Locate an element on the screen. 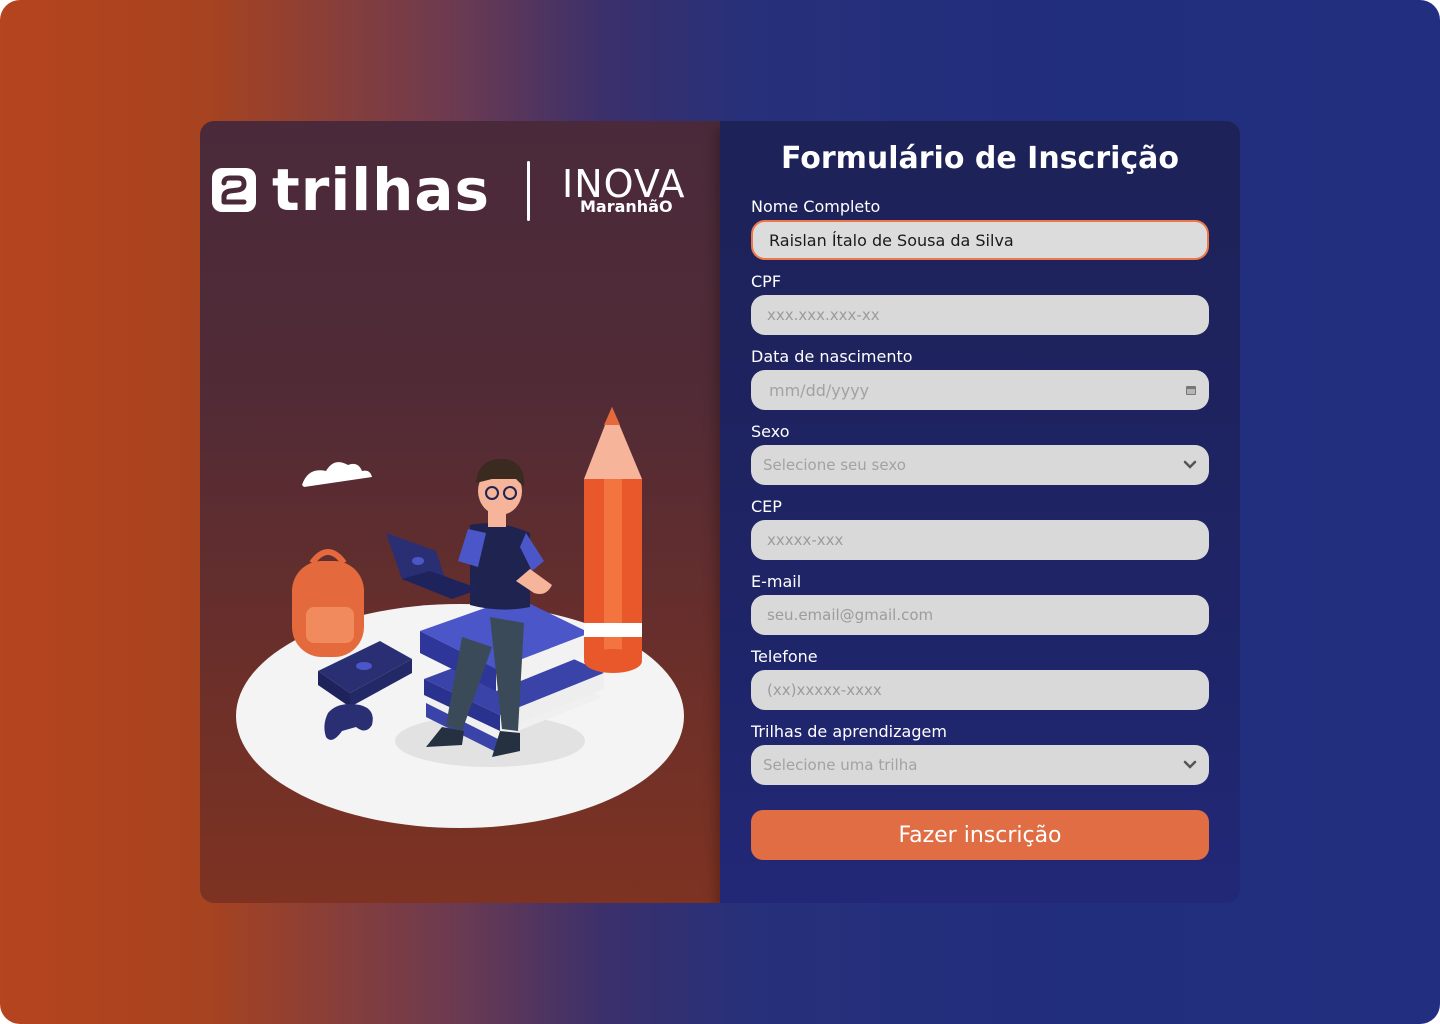 This screenshot has width=1440, height=1024. sexo-select: Selecione seu sexo is located at coordinates (980, 465).